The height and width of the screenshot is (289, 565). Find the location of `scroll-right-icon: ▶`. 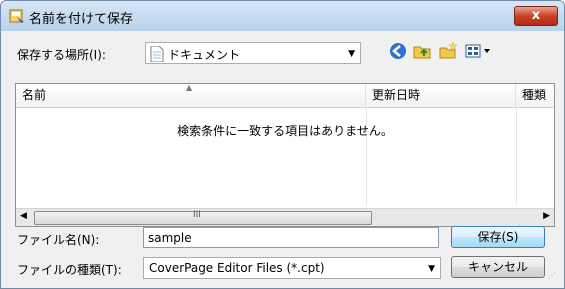

scroll-right-icon: ▶ is located at coordinates (546, 216).